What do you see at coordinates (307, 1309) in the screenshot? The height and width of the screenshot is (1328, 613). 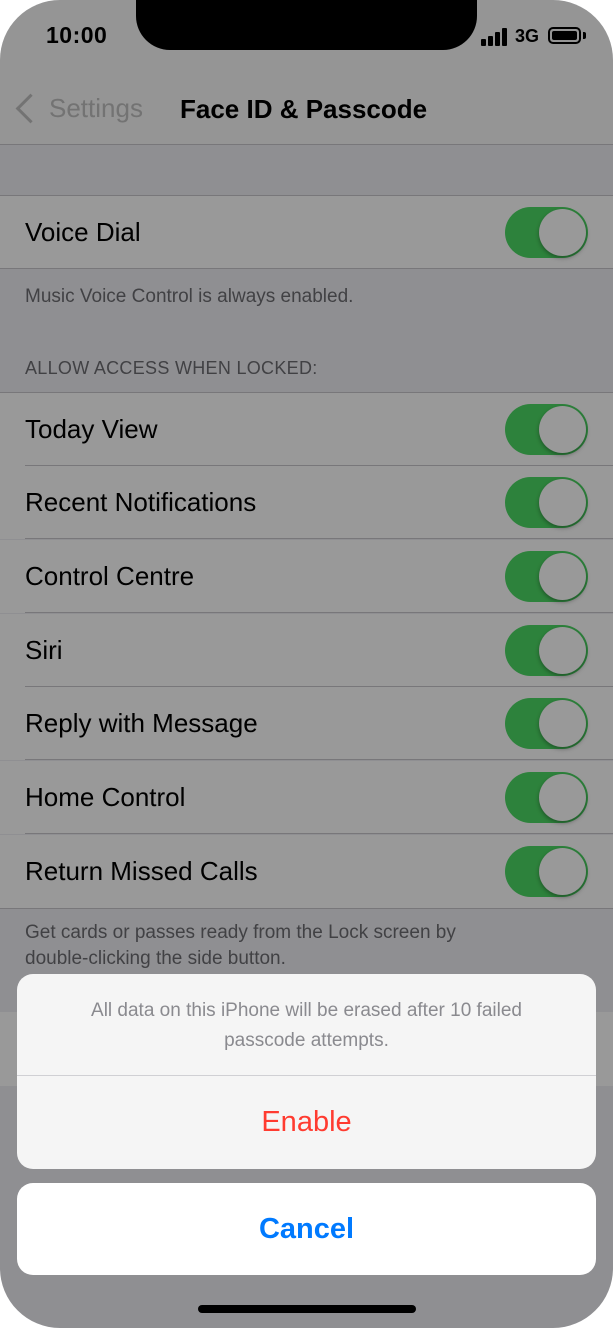 I see `home-indicator` at bounding box center [307, 1309].